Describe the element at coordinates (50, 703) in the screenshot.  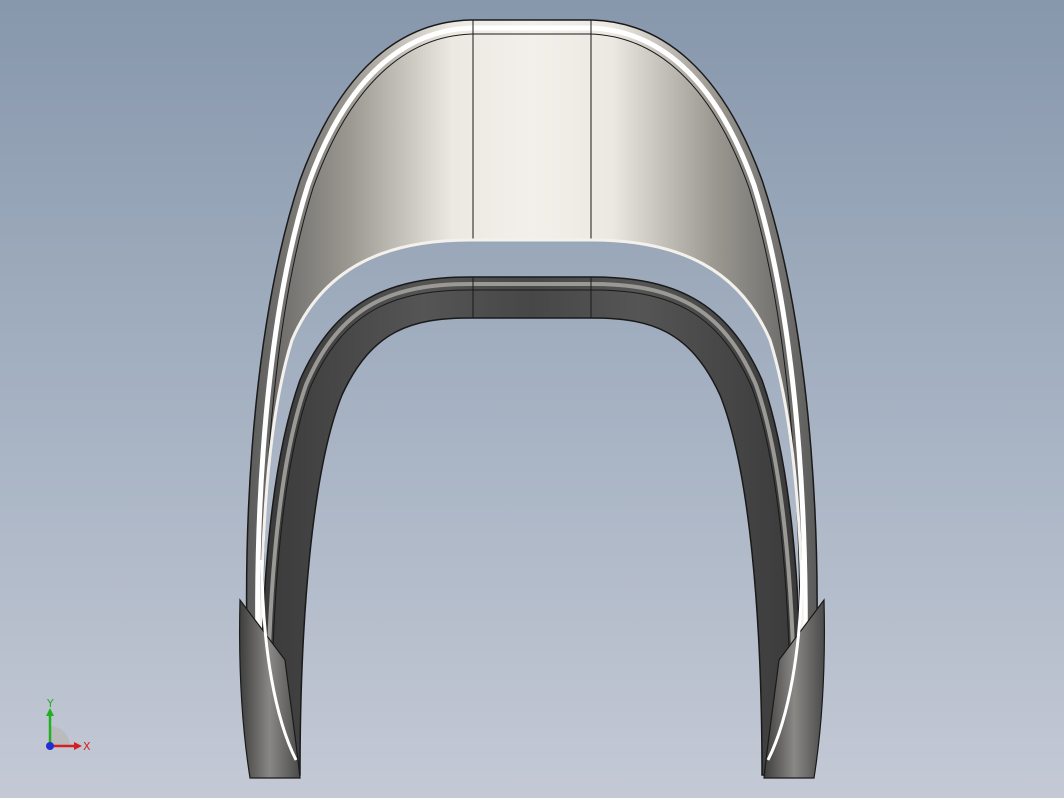
I see `y-axis-label: Y` at that location.